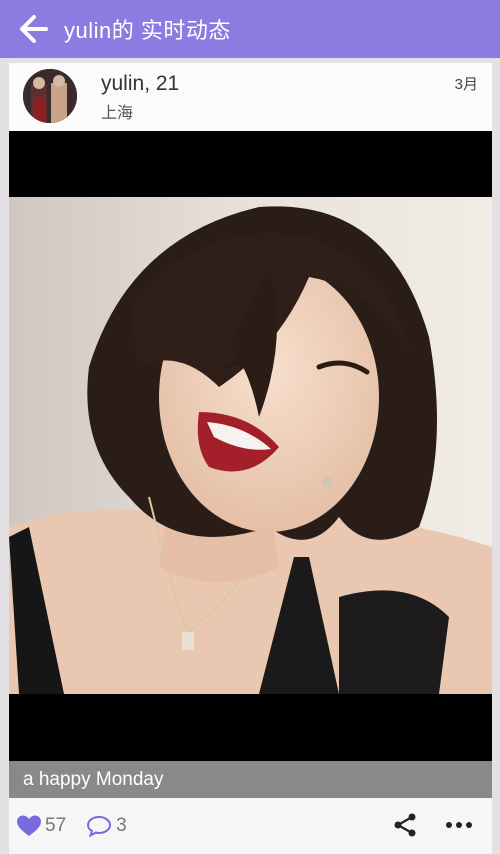 Image resolution: width=500 pixels, height=854 pixels. I want to click on post-date: 3月, so click(466, 84).